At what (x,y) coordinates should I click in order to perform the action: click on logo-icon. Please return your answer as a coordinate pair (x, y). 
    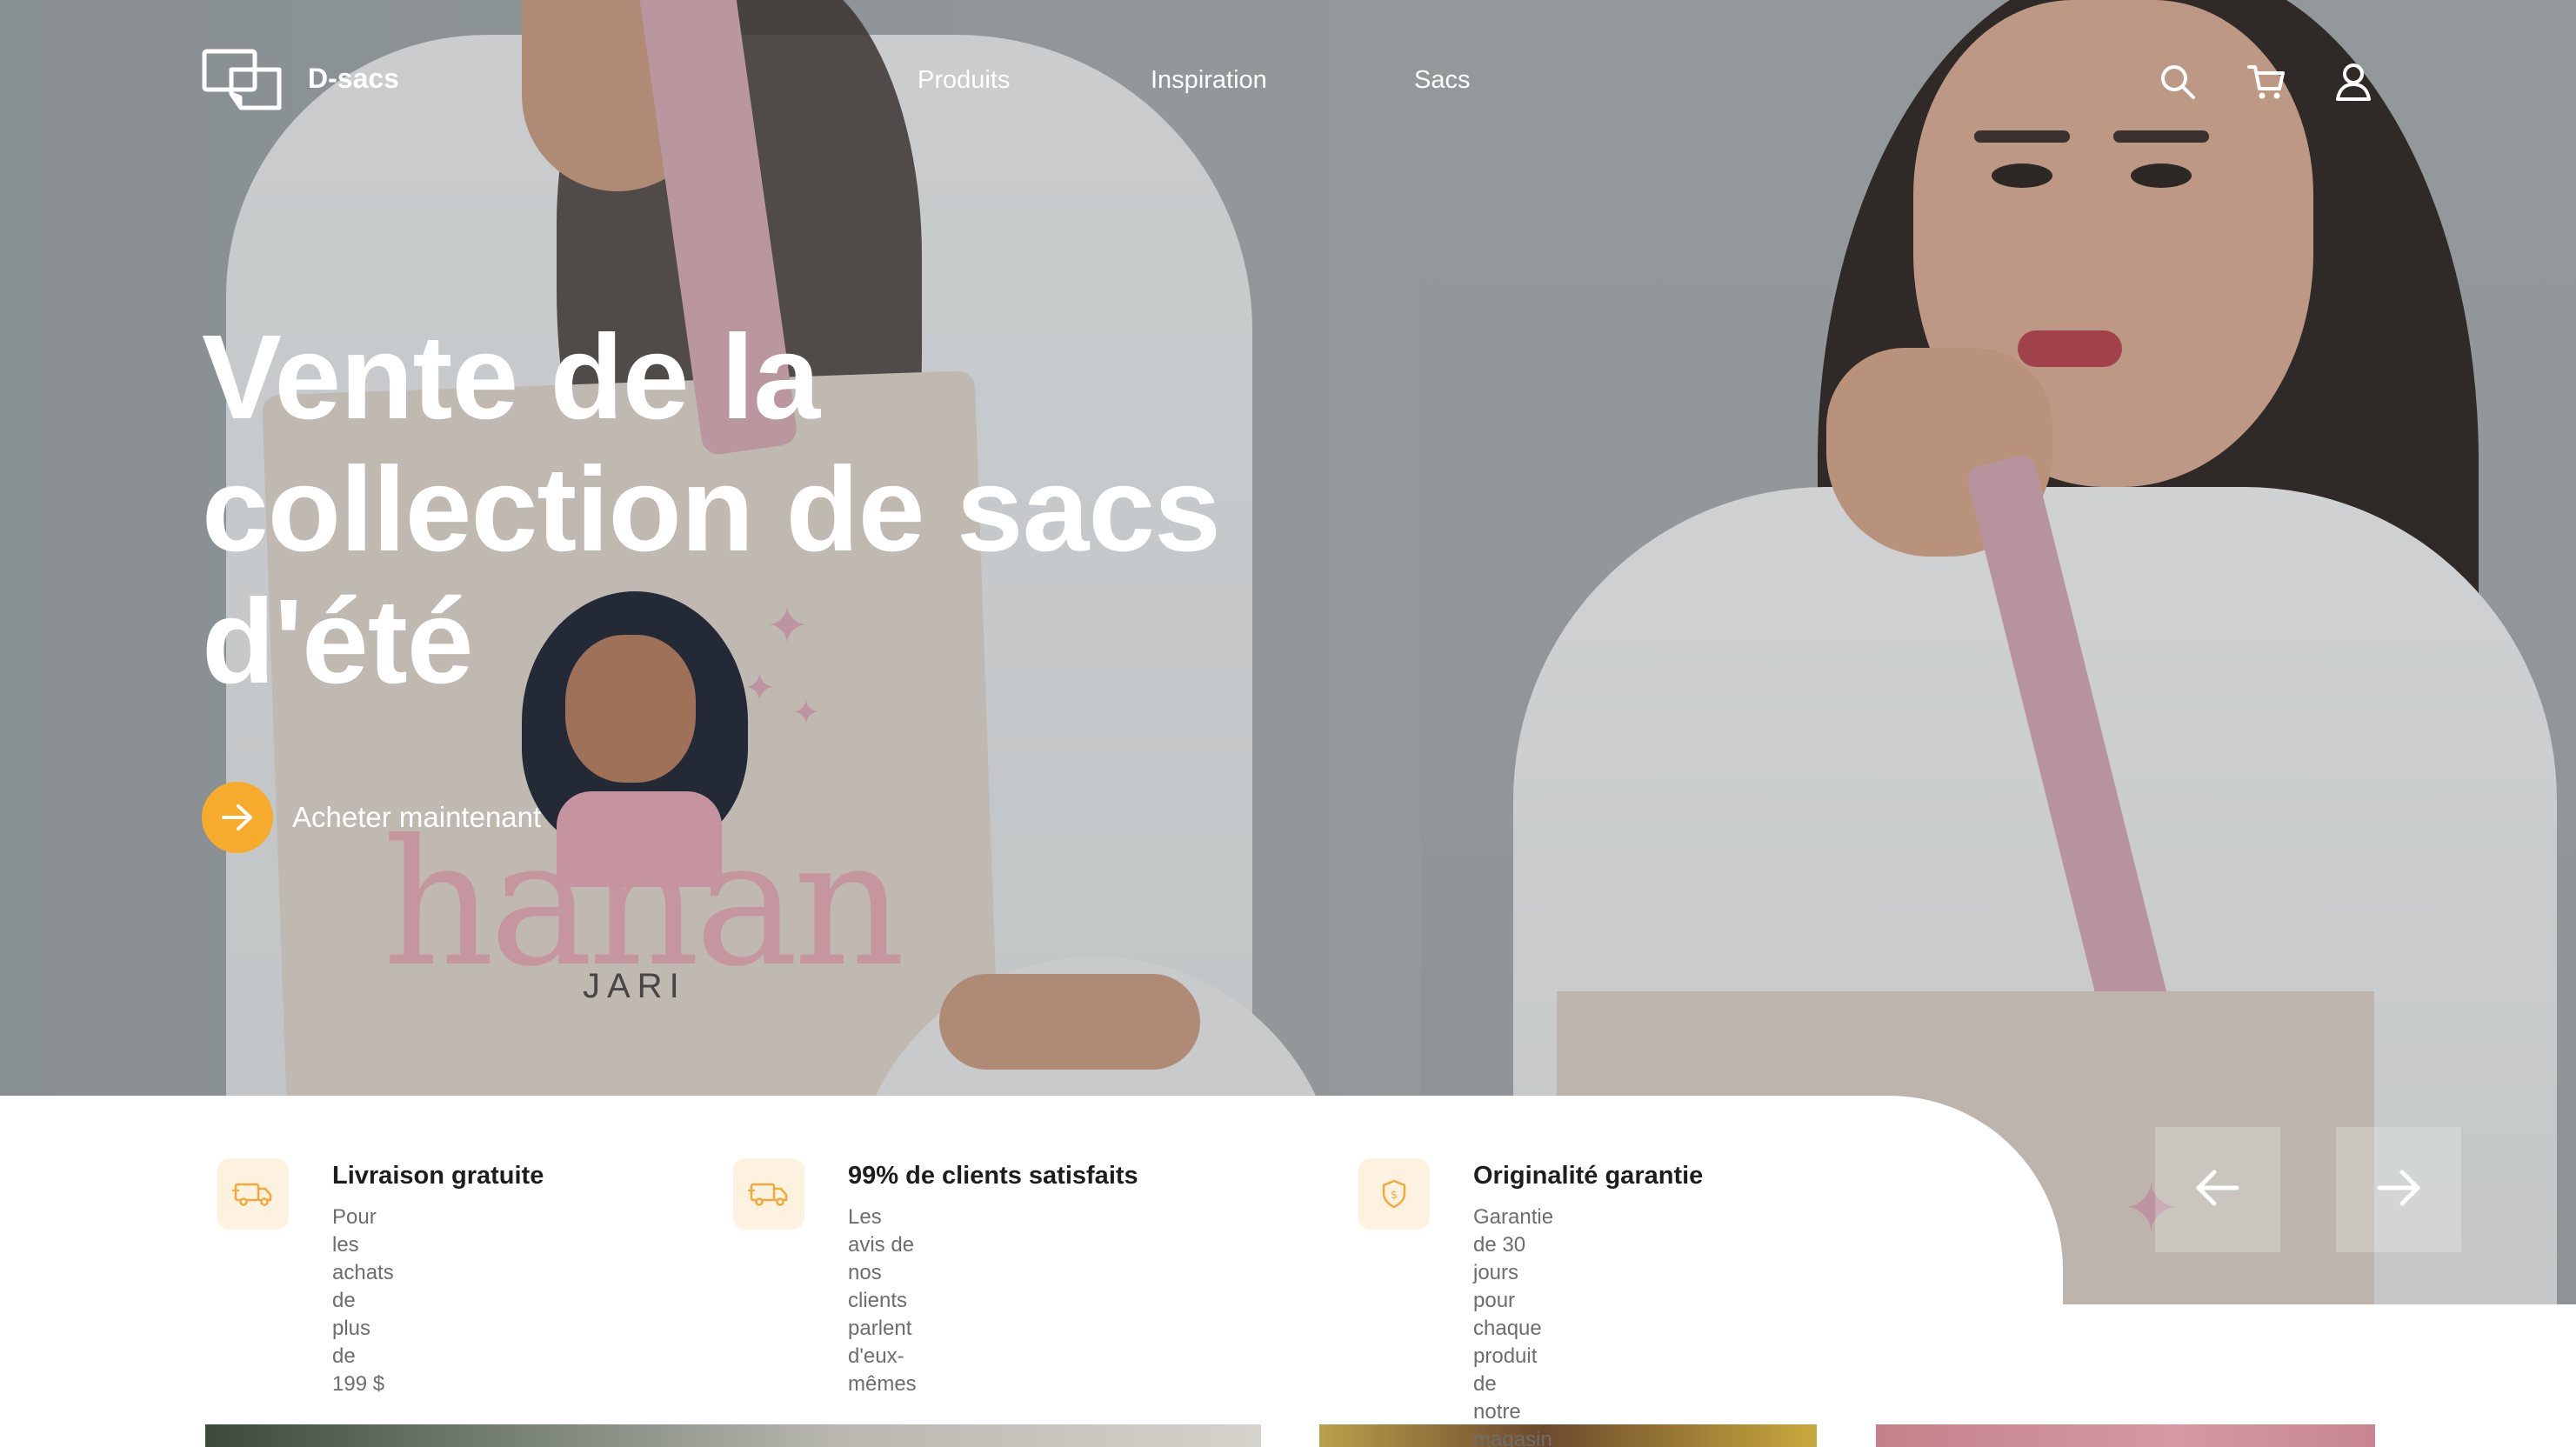
    Looking at the image, I should click on (243, 81).